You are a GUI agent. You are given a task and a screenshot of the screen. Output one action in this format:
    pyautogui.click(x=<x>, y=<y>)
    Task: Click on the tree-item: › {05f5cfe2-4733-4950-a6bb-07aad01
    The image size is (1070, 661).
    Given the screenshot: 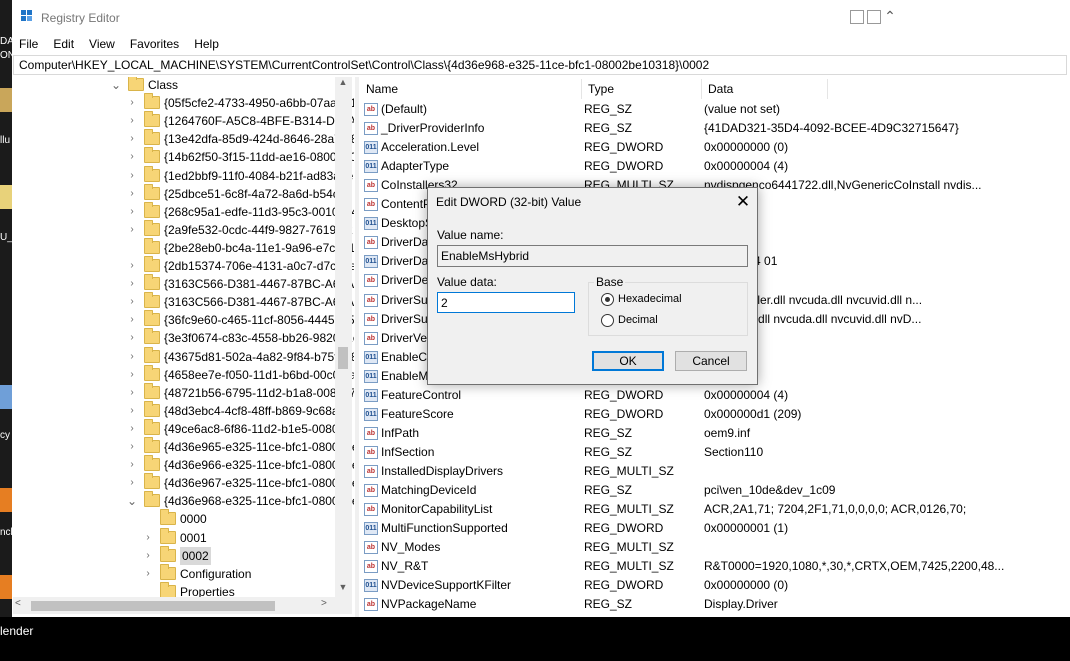 What is the action you would take?
    pyautogui.click(x=183, y=102)
    